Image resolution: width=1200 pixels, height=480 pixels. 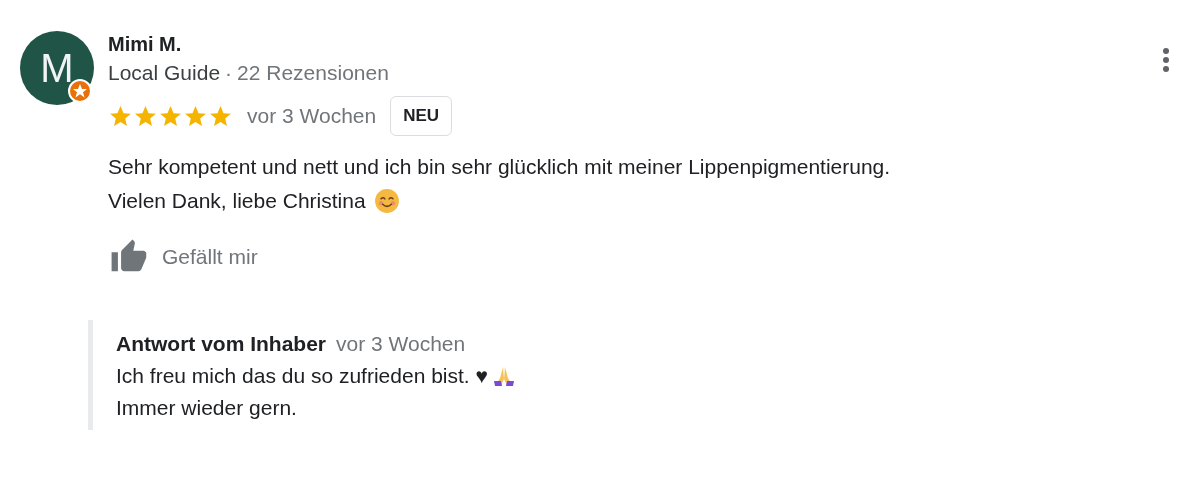 What do you see at coordinates (386, 201) in the screenshot?
I see `smiling-face-icon` at bounding box center [386, 201].